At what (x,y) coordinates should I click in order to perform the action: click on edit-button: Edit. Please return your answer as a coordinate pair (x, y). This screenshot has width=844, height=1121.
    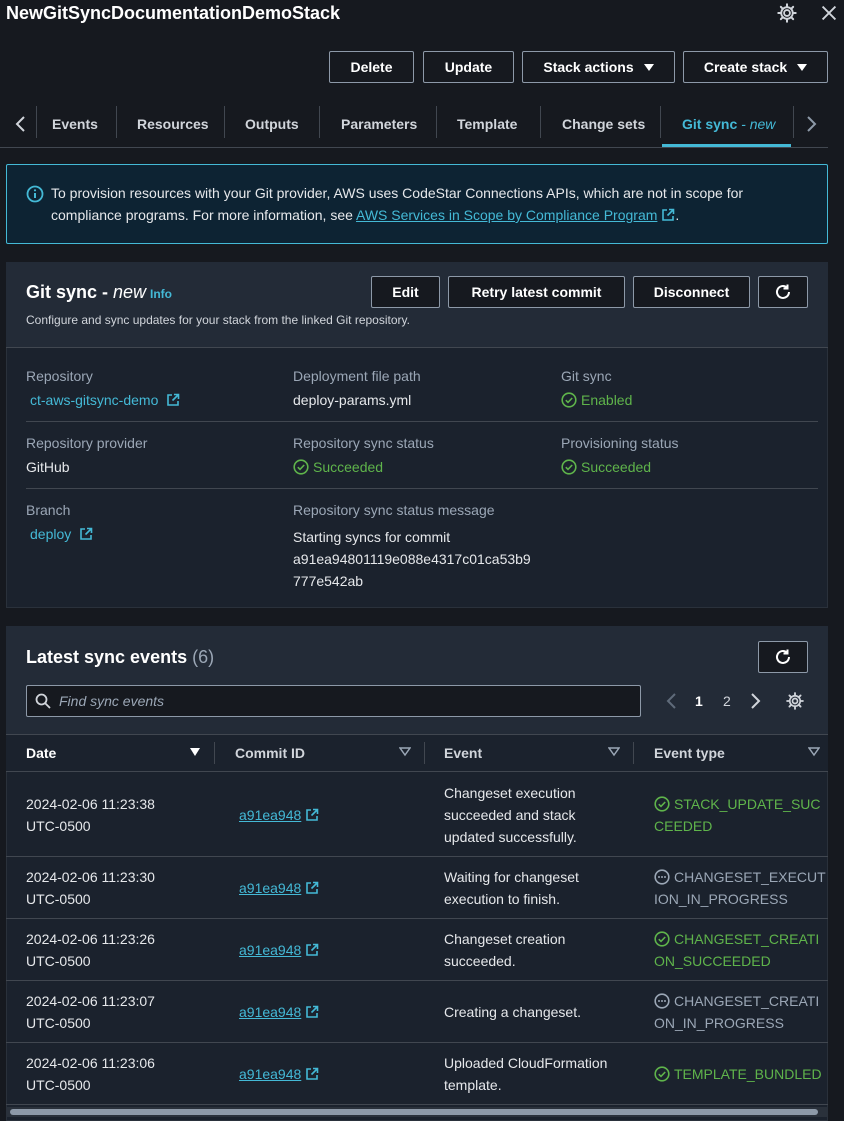
    Looking at the image, I should click on (405, 292).